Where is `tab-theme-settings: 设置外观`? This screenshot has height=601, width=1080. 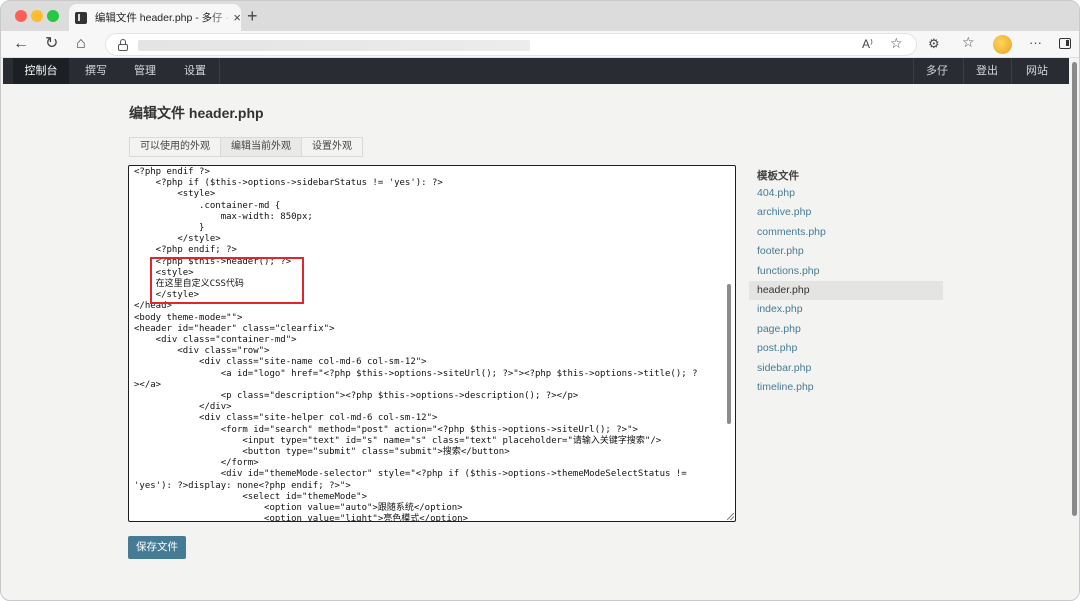
tab-theme-settings: 设置外观 is located at coordinates (332, 147).